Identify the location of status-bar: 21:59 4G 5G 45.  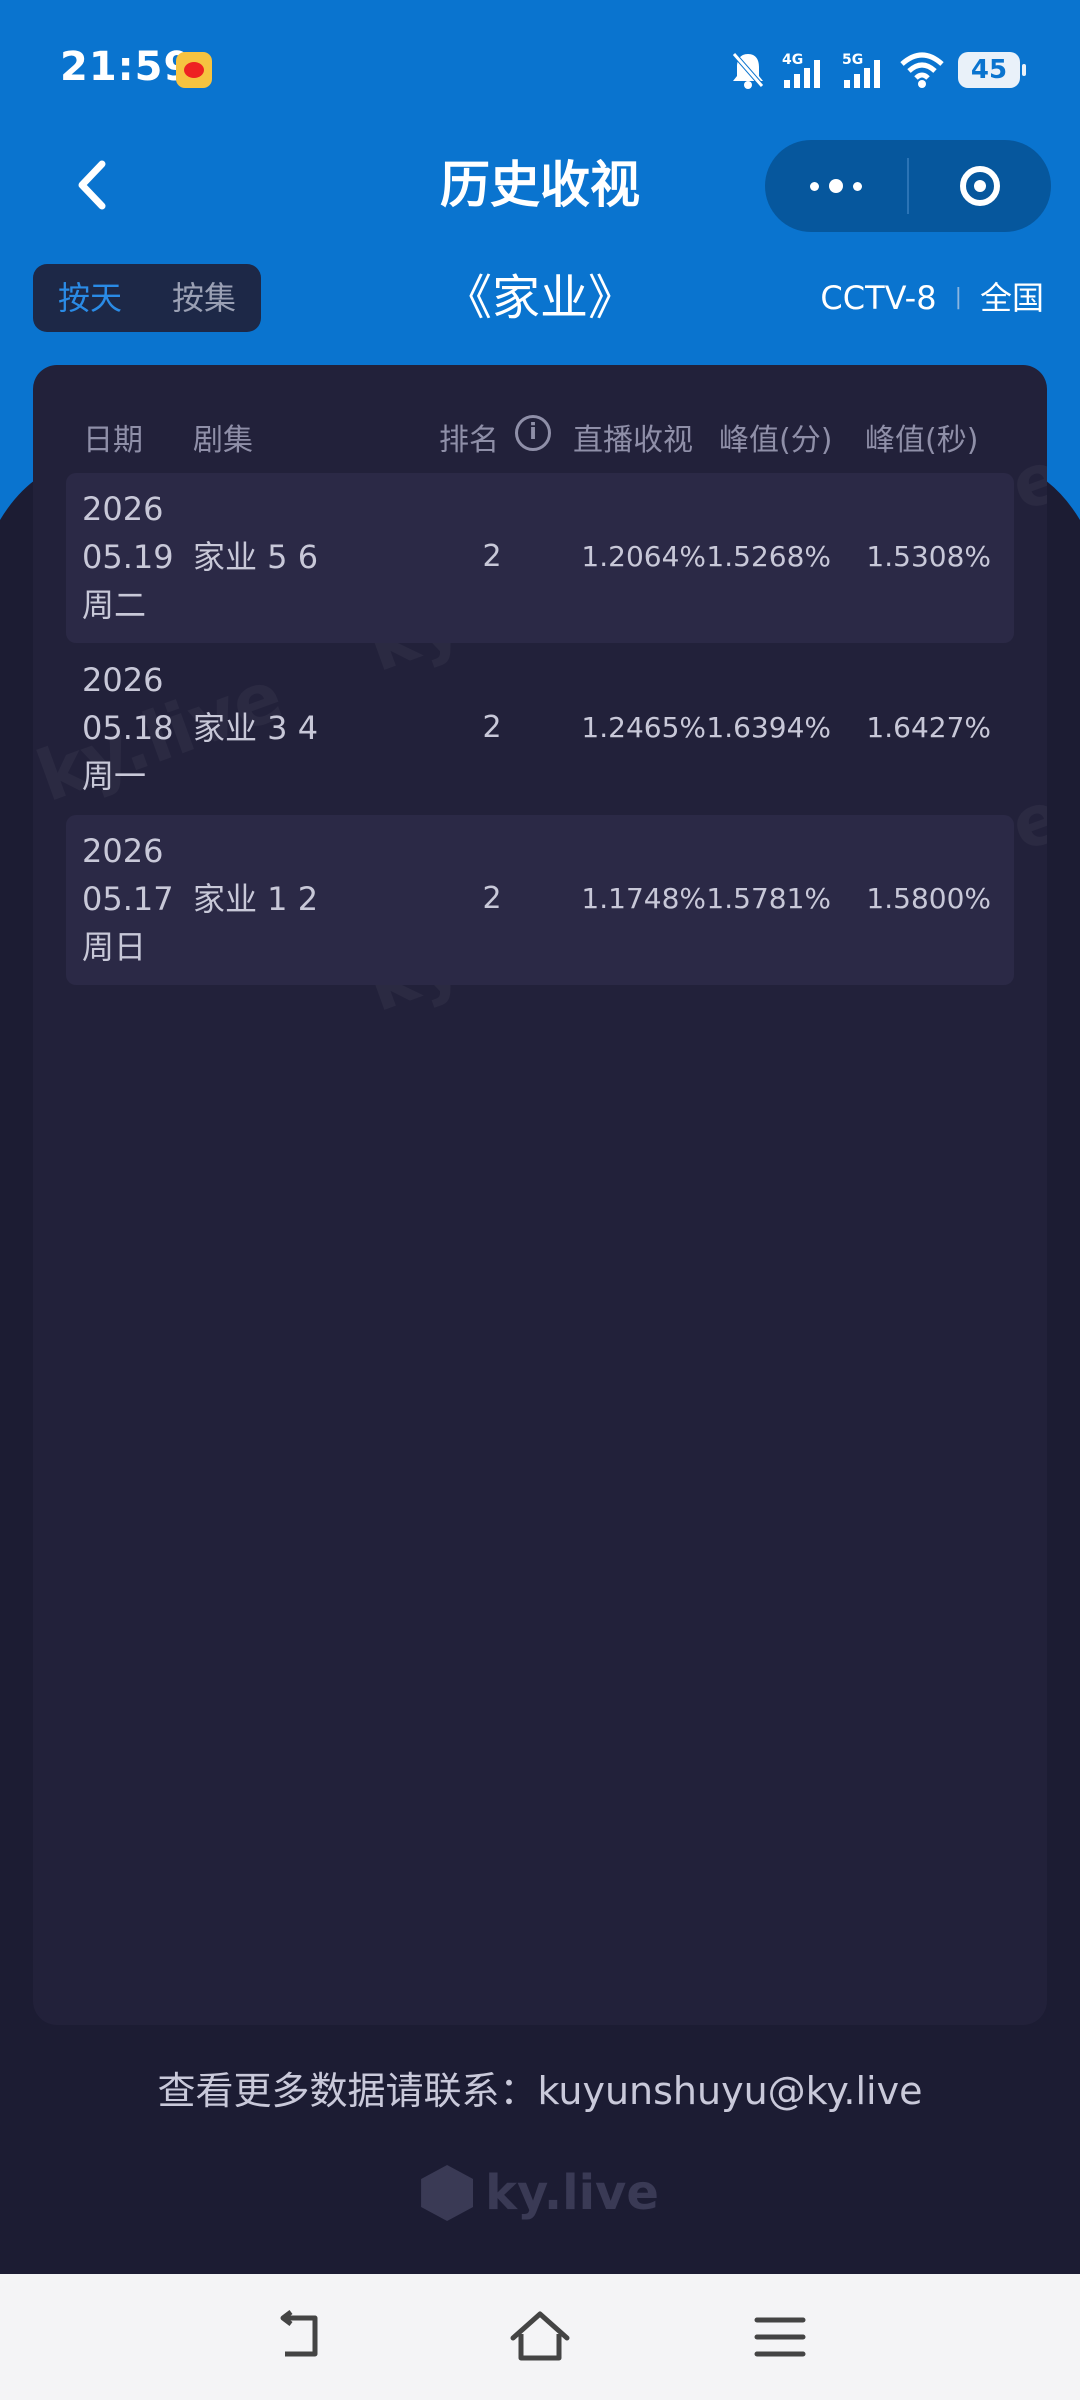
(540, 70).